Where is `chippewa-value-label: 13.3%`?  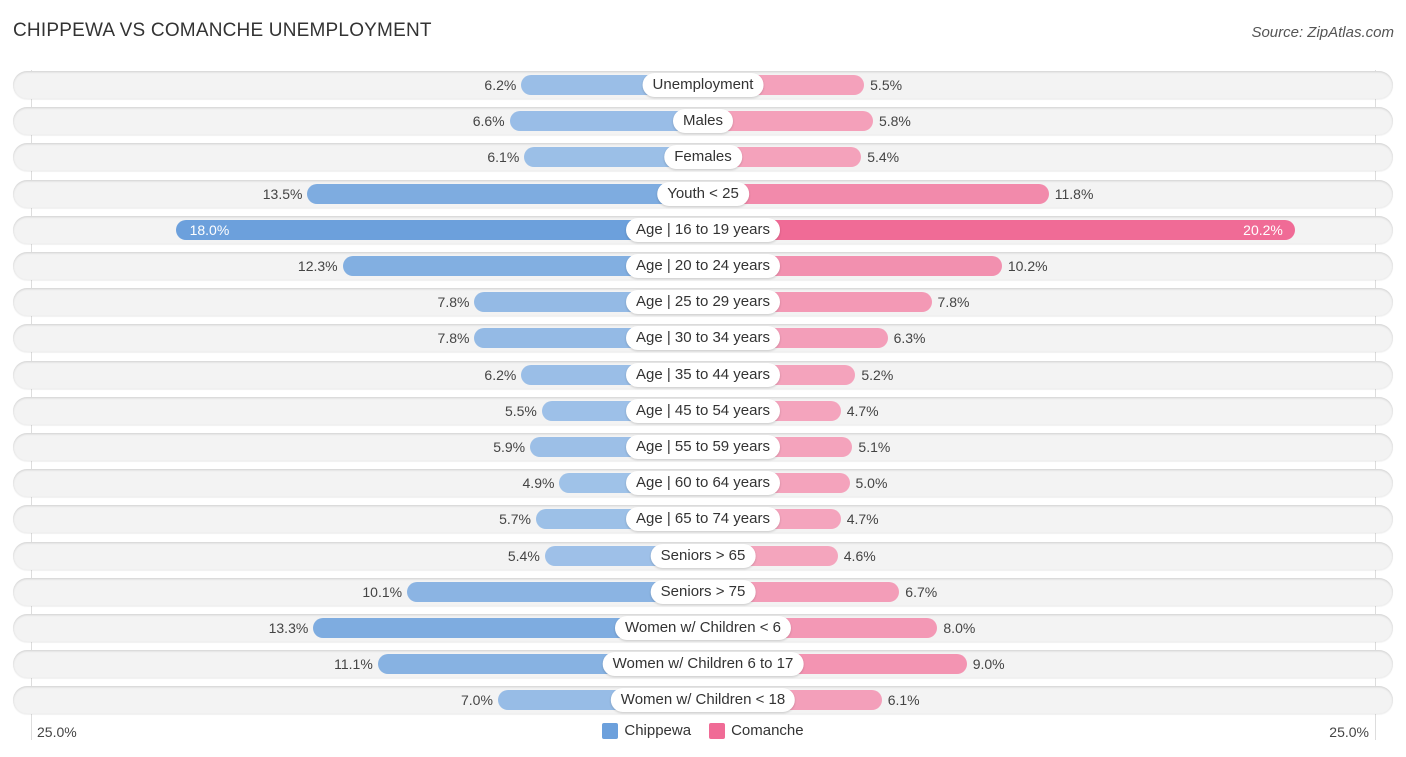
chippewa-value-label: 13.3% is located at coordinates (288, 628).